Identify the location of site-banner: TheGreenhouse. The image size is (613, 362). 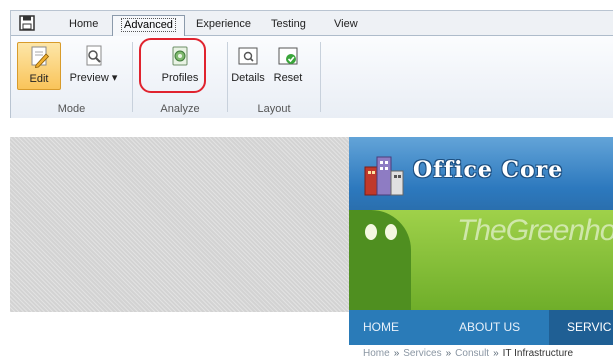
(481, 260).